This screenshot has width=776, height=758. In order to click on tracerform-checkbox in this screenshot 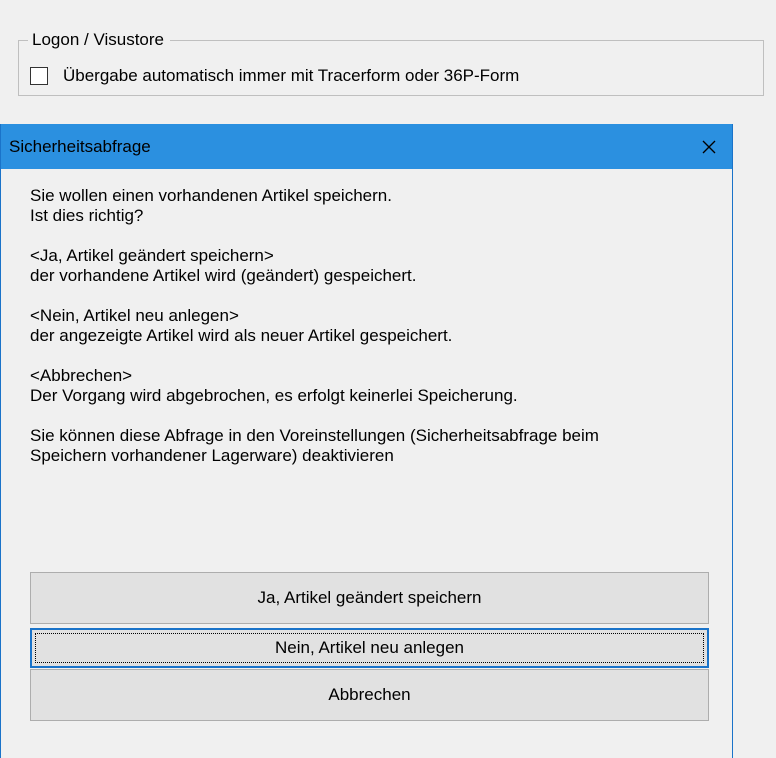, I will do `click(39, 76)`.